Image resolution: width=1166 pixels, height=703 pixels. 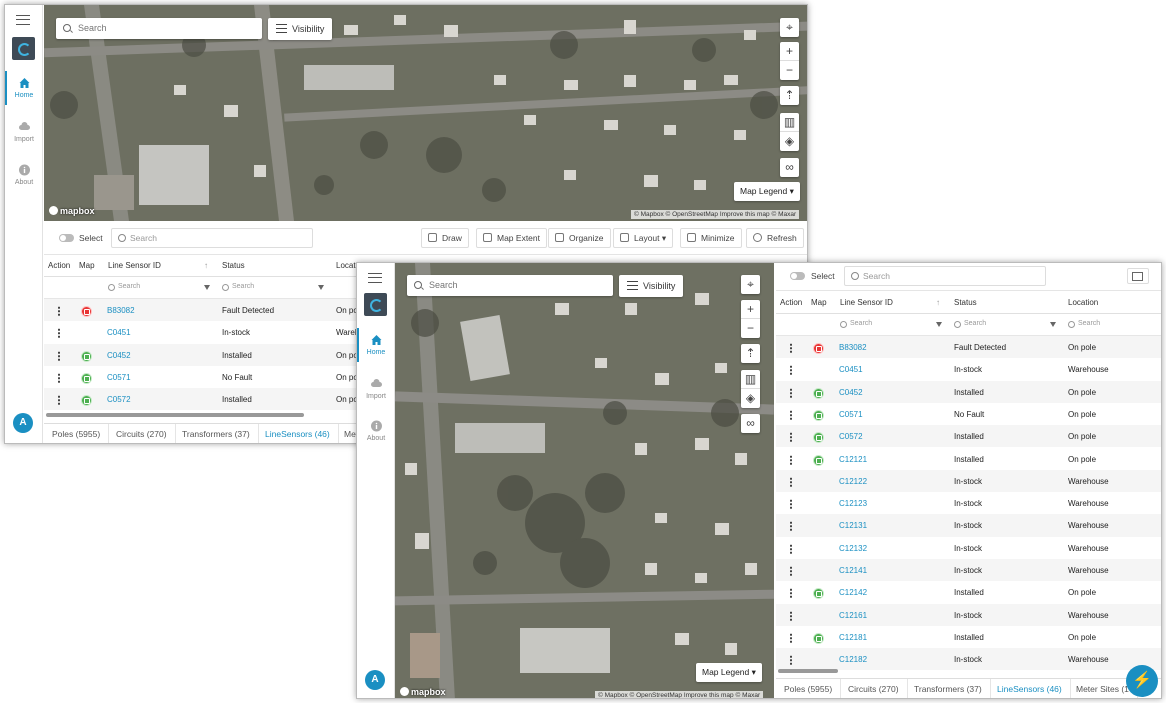 What do you see at coordinates (376, 431) in the screenshot?
I see `sidebar-item-about: About` at bounding box center [376, 431].